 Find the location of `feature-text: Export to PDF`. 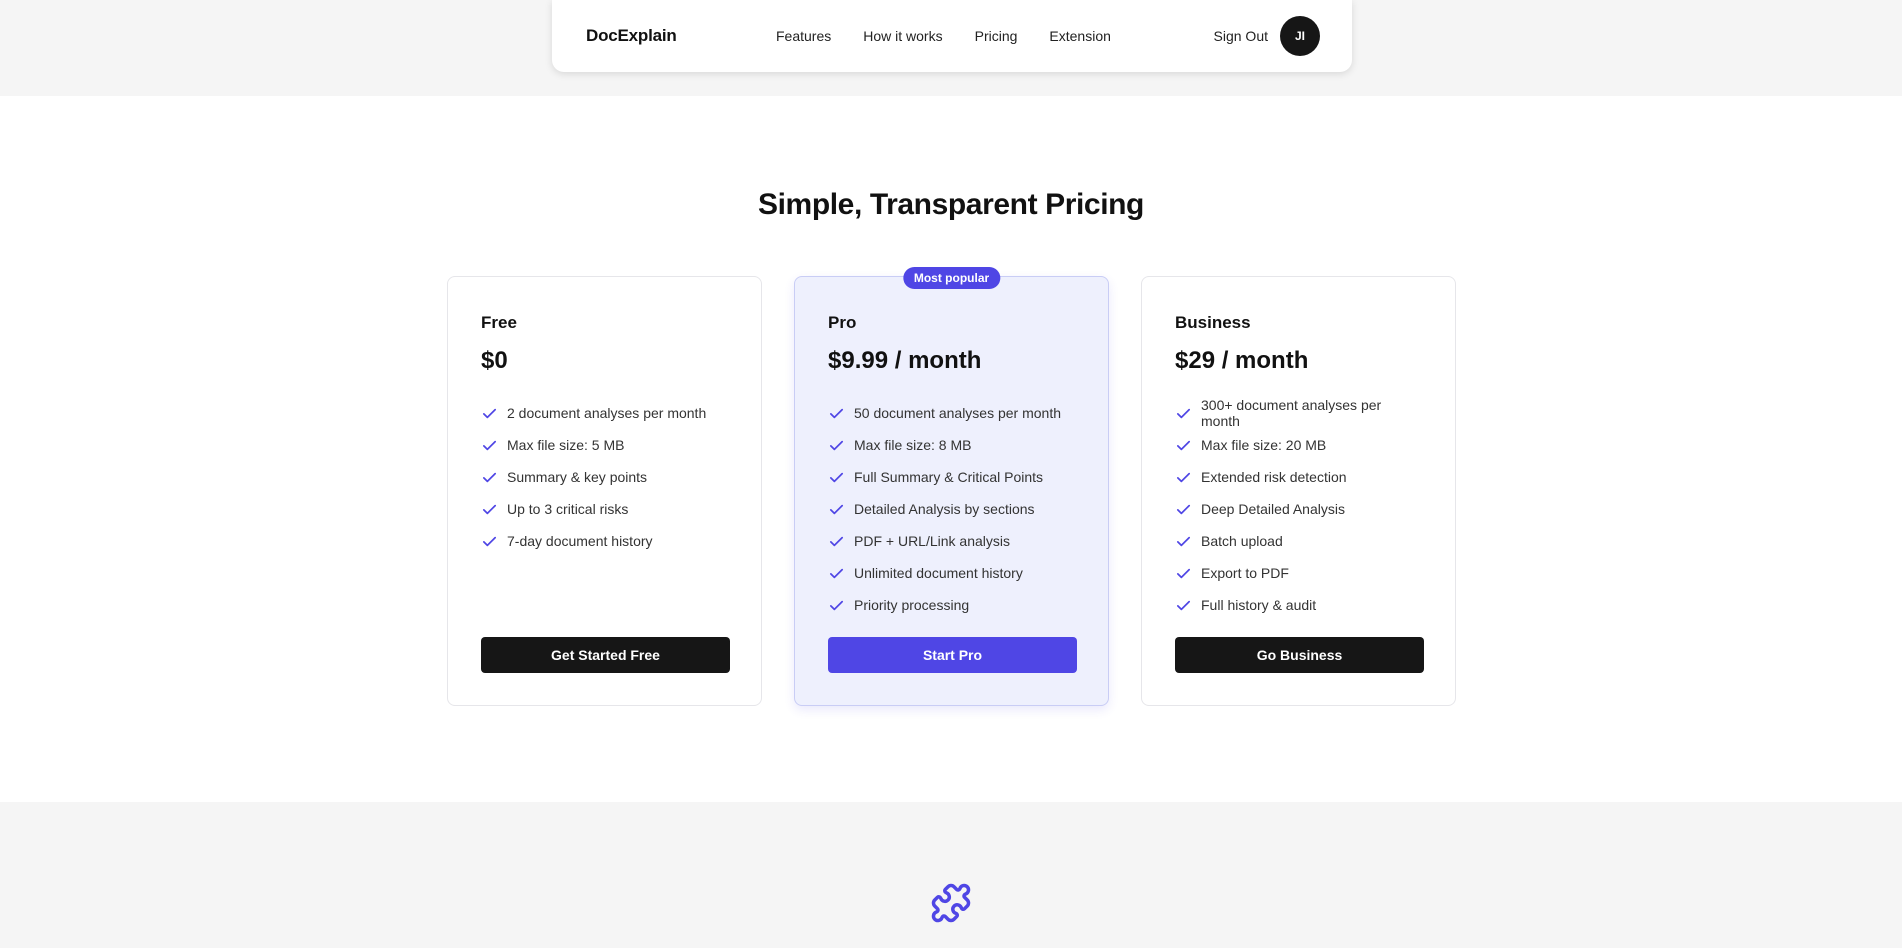

feature-text: Export to PDF is located at coordinates (1245, 573).